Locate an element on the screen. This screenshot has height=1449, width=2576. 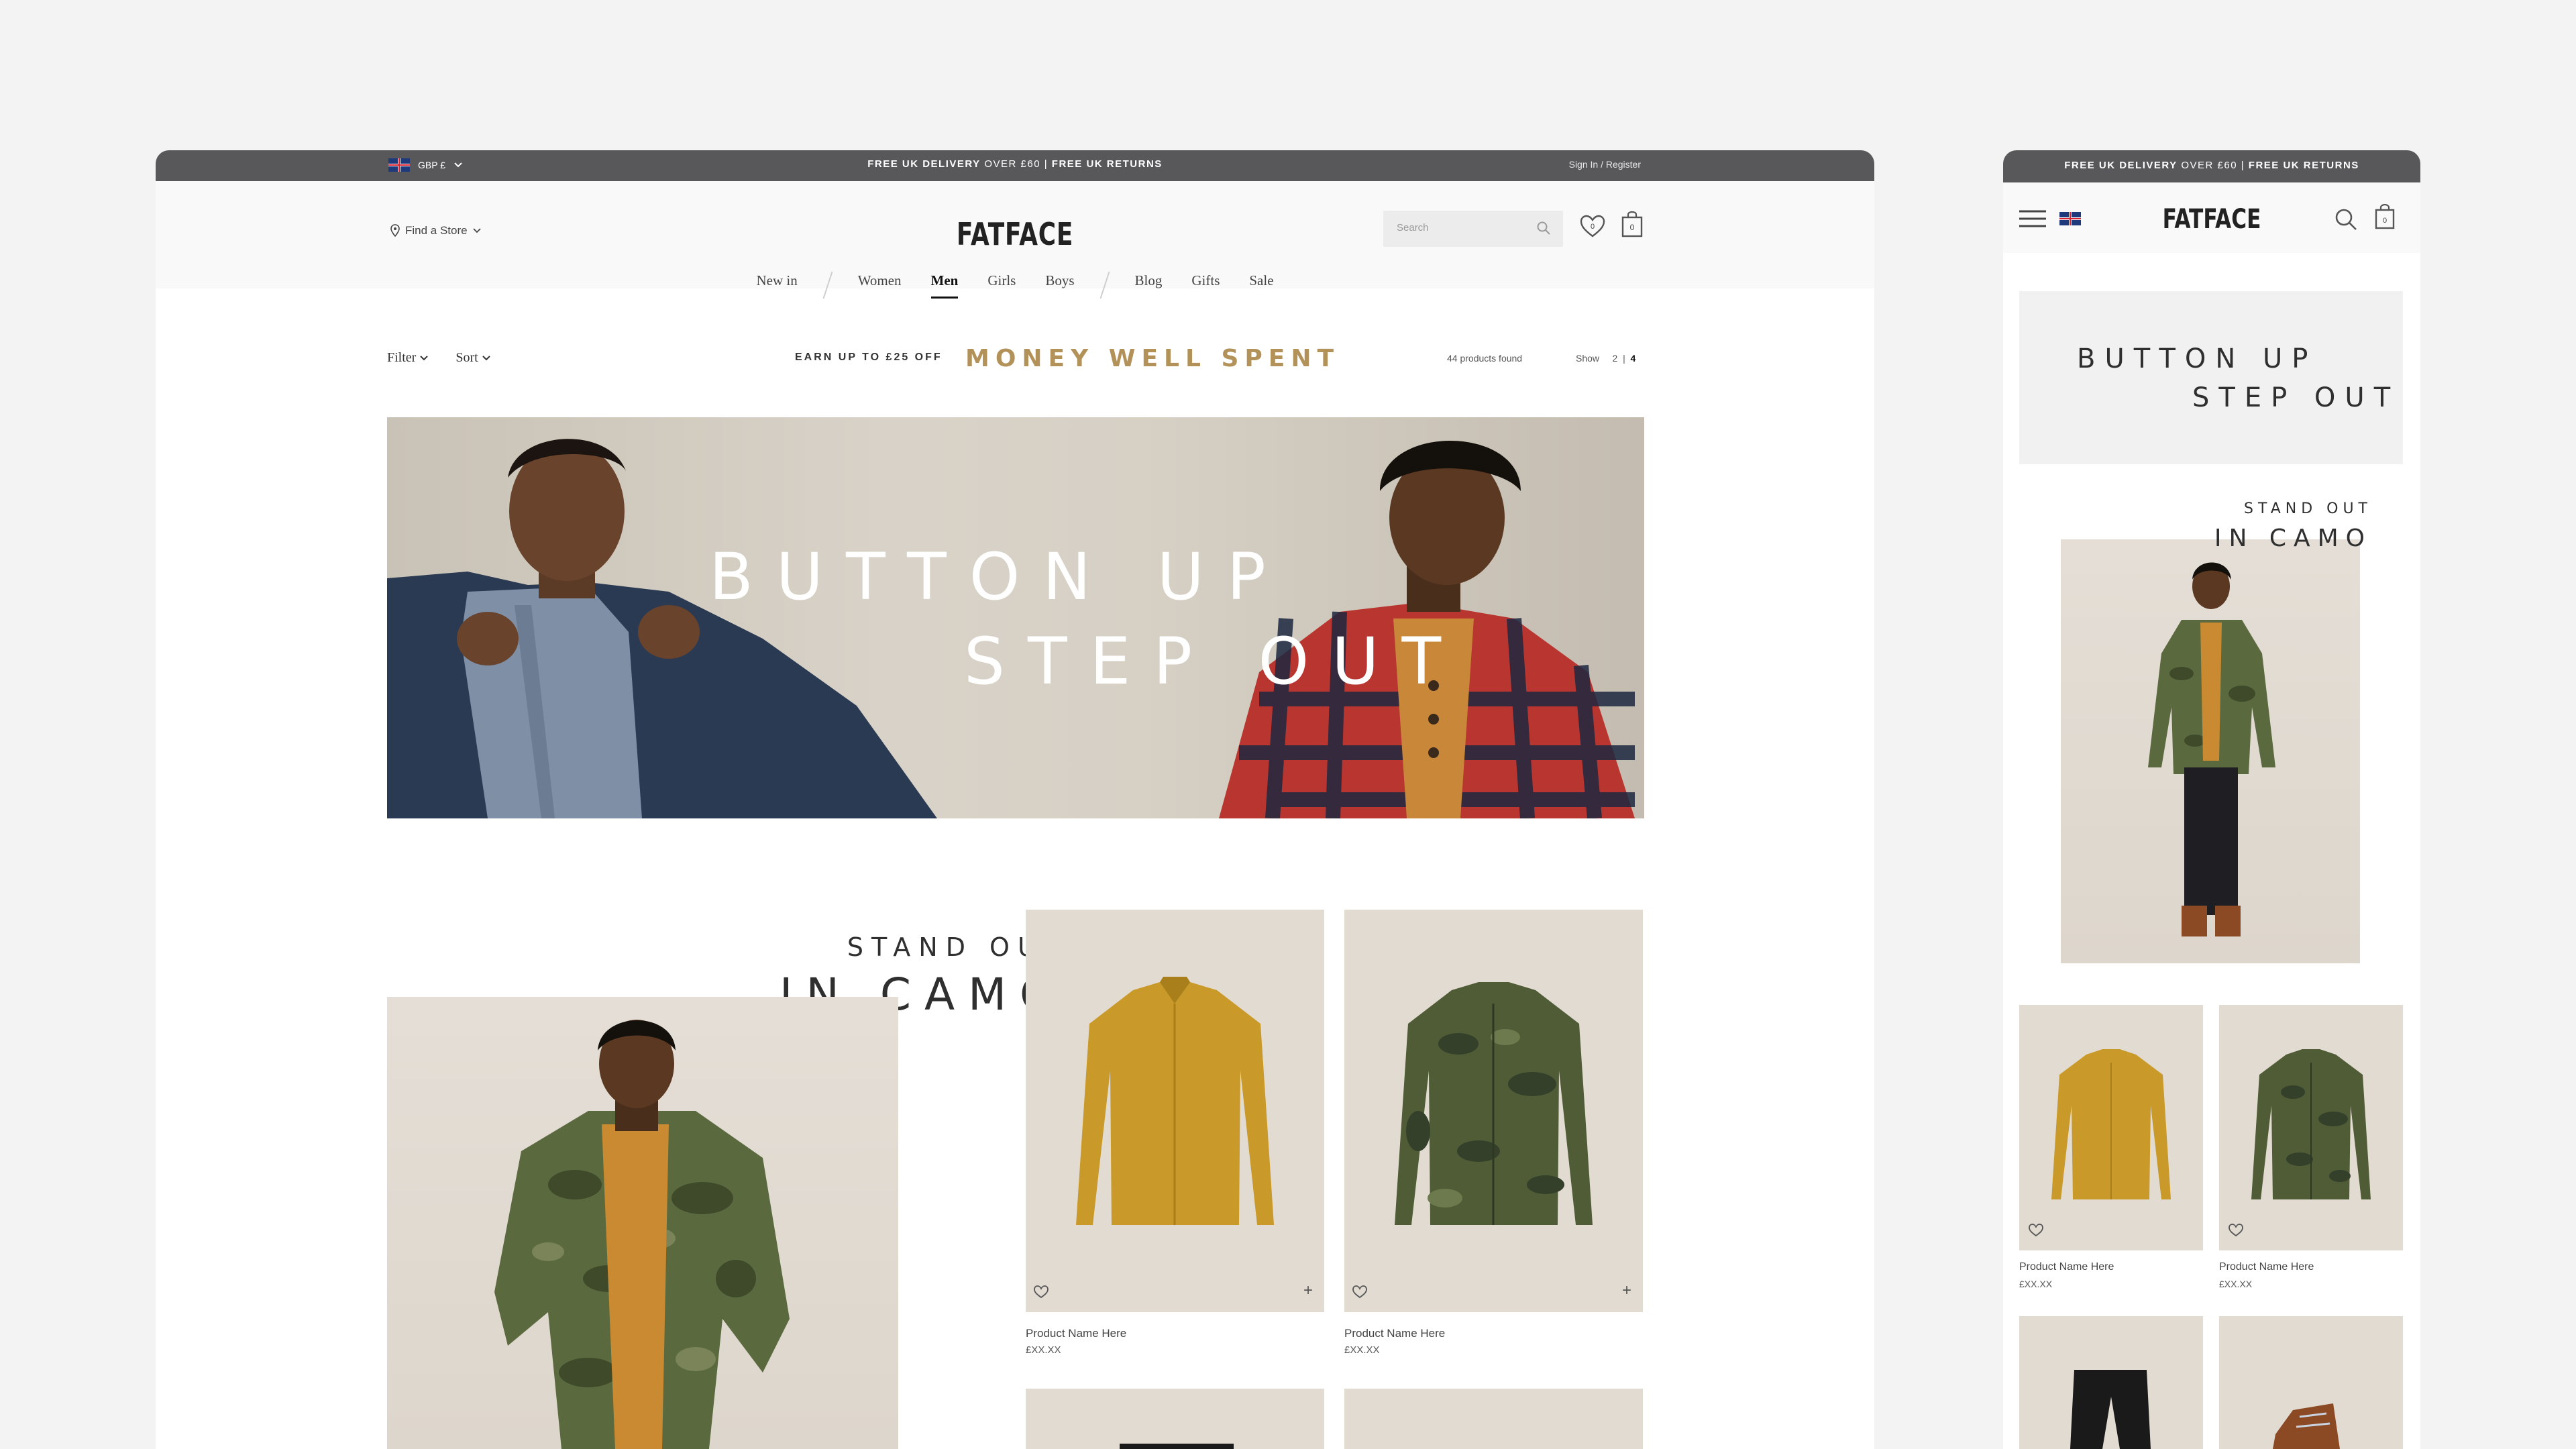
search-placeholder: Search is located at coordinates (1413, 227).